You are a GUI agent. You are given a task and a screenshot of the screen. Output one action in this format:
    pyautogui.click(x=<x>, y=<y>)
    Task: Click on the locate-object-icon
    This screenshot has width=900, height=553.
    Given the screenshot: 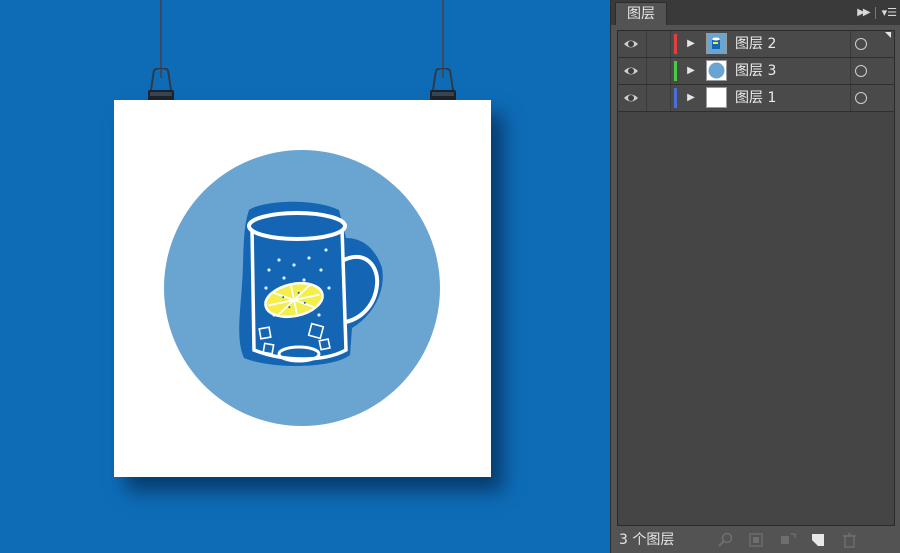 What is the action you would take?
    pyautogui.click(x=725, y=540)
    